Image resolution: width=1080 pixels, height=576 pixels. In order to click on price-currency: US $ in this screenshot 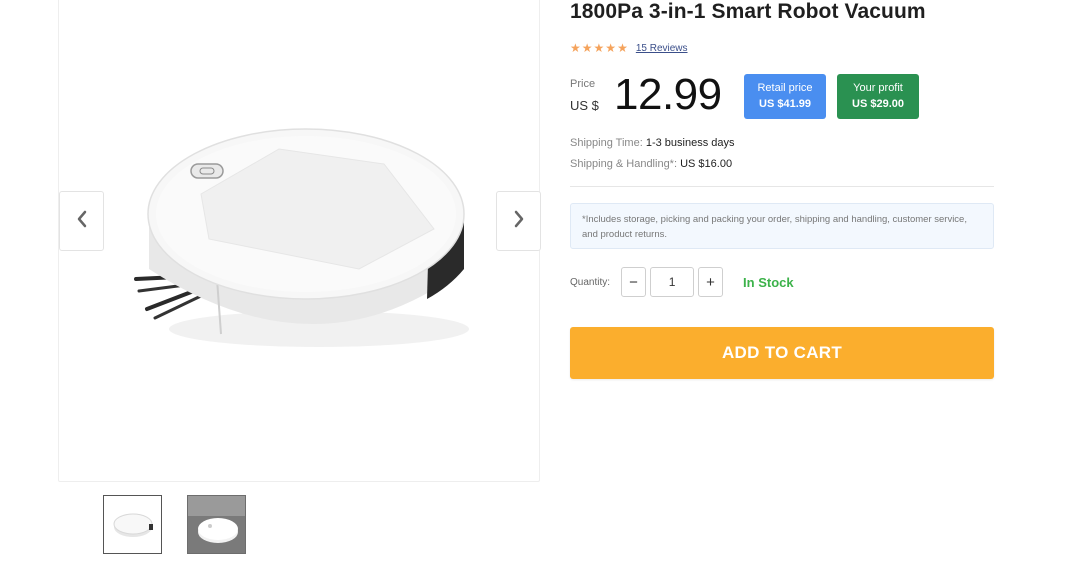, I will do `click(584, 105)`.